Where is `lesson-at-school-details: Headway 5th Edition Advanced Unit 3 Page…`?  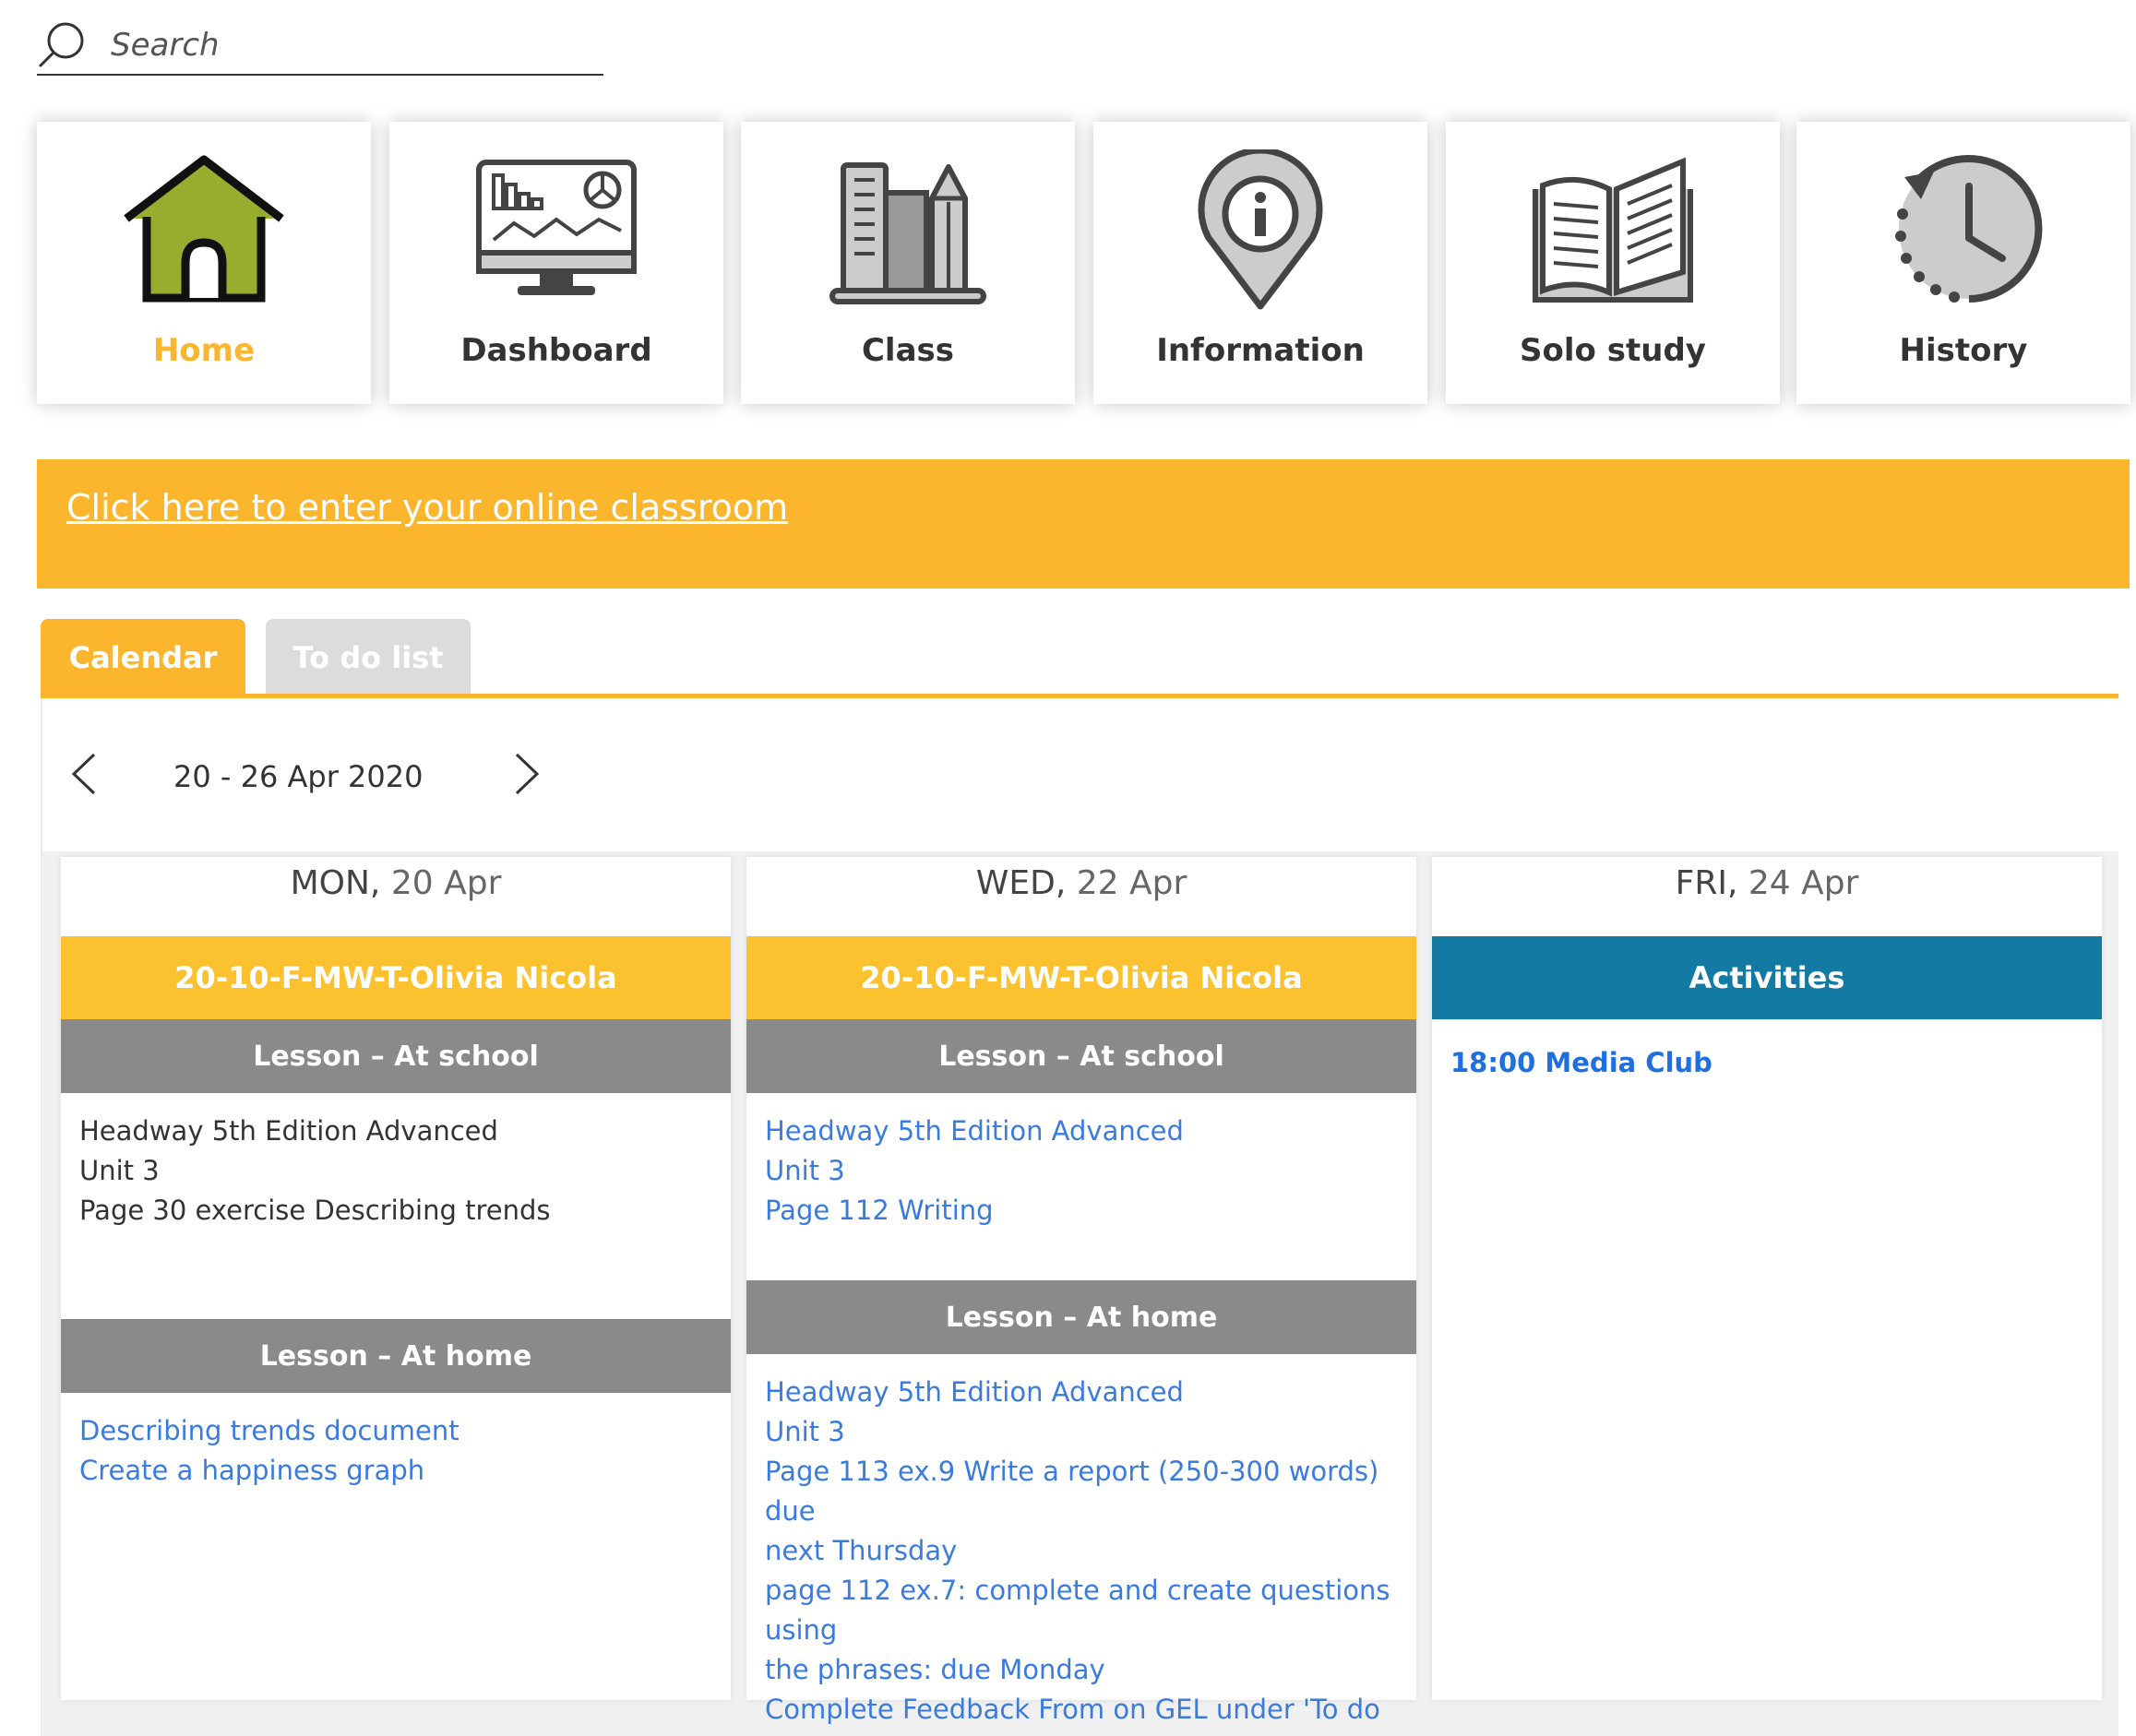
lesson-at-school-details: Headway 5th Edition Advanced Unit 3 Page… is located at coordinates (397, 1171).